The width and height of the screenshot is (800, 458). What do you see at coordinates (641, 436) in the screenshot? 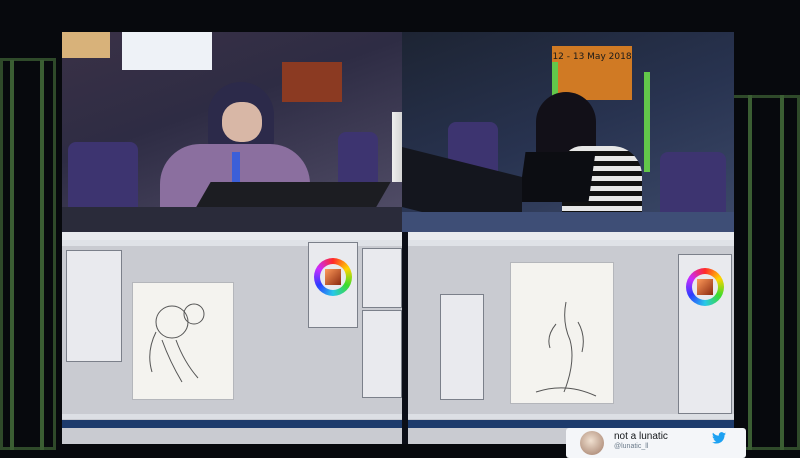
I see `tweet-username: not a lunatic` at bounding box center [641, 436].